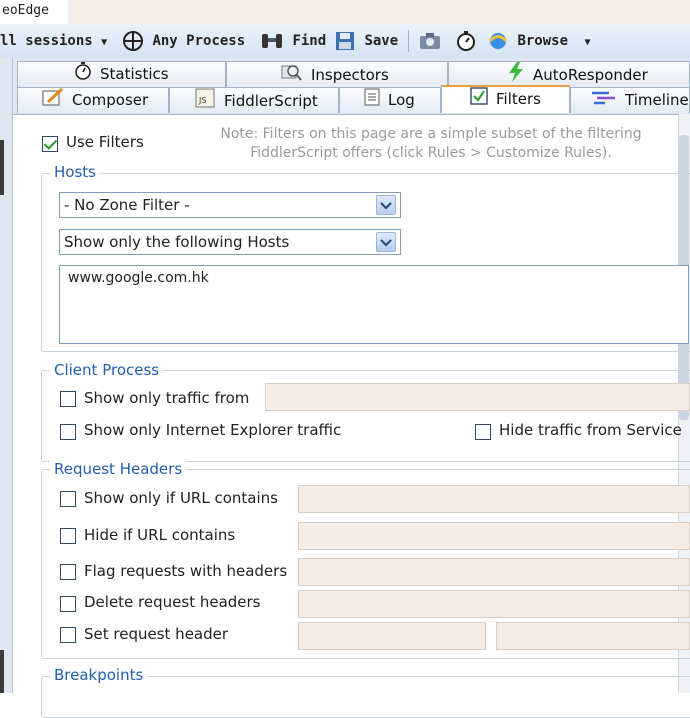 The width and height of the screenshot is (690, 718). I want to click on use-filters-label: Use Filters, so click(105, 142).